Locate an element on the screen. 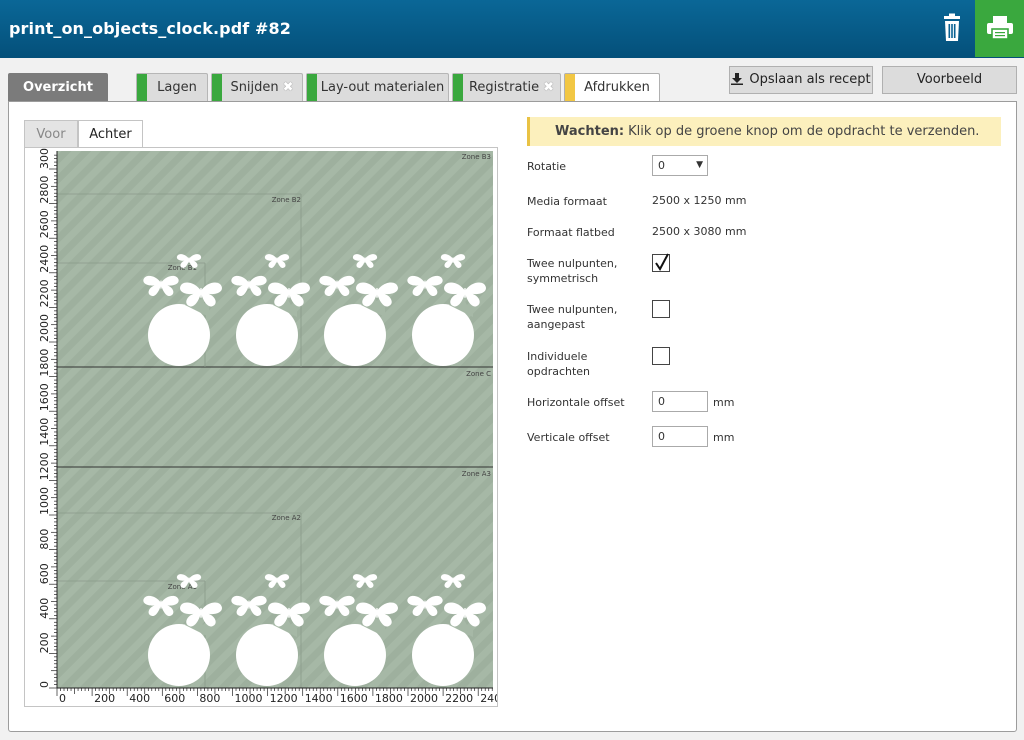 The image size is (1024, 740). trash-icon is located at coordinates (952, 28).